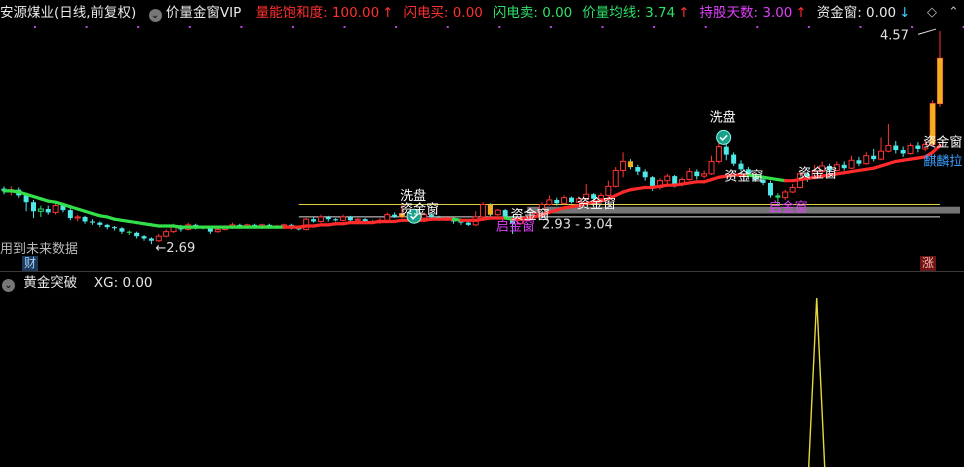  I want to click on badge-cai: 财, so click(30, 263).